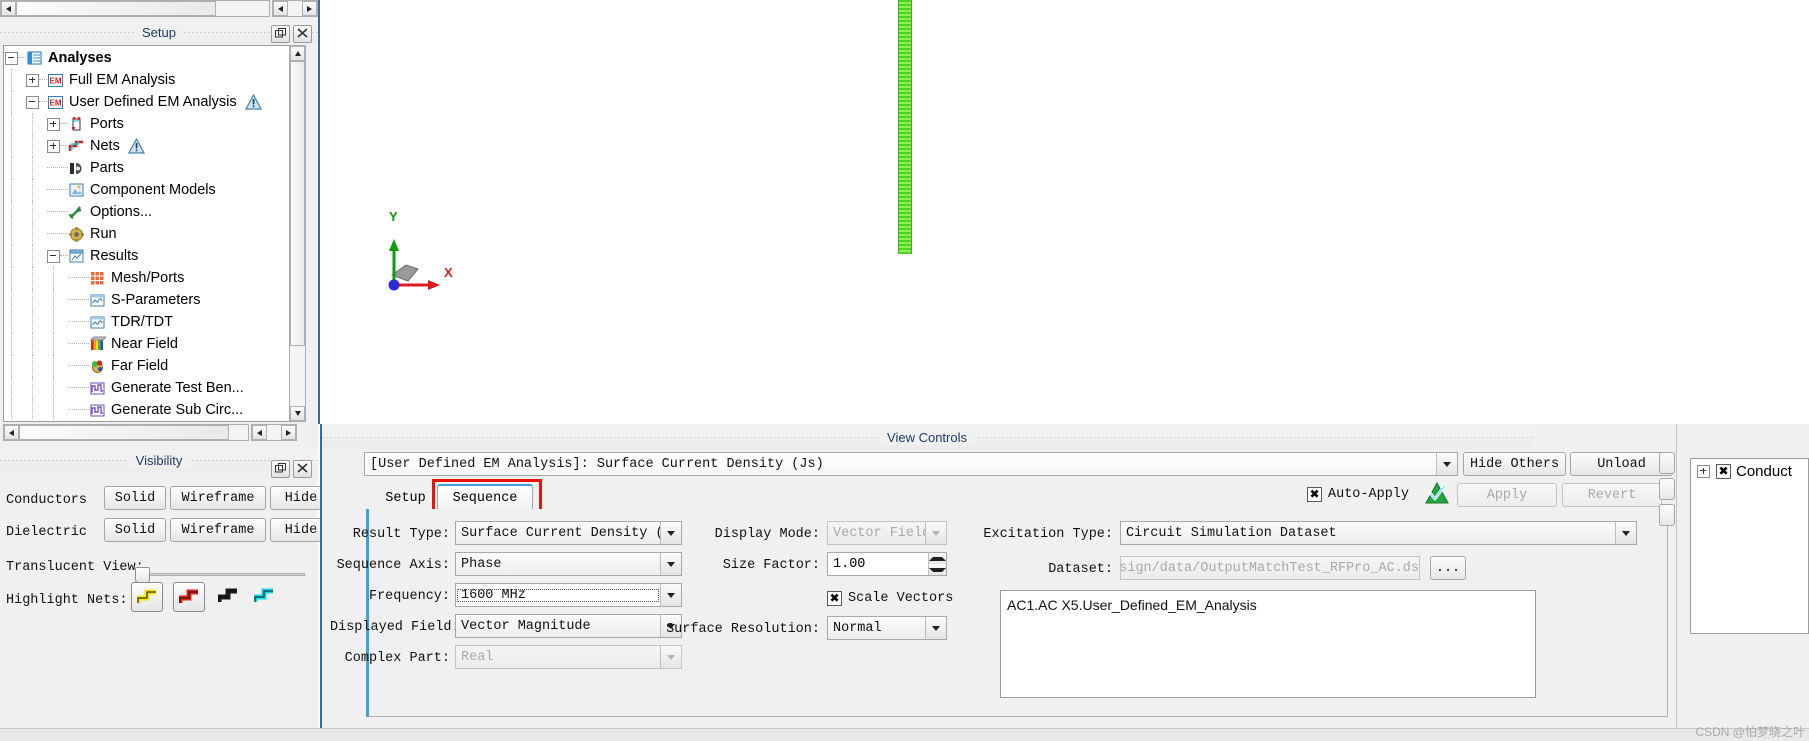 The image size is (1809, 741). I want to click on aux-scroll-right-arrow, so click(288, 432).